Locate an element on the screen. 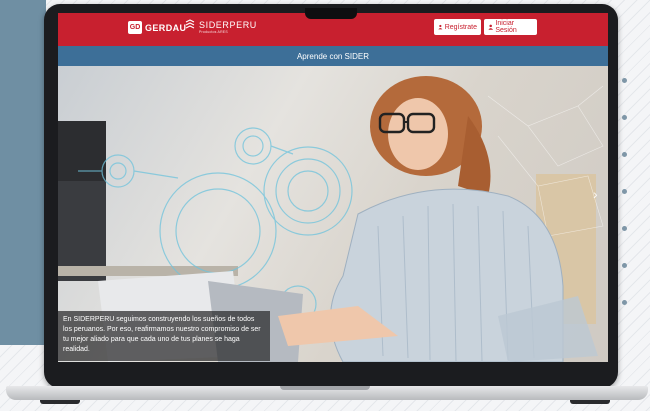 The width and height of the screenshot is (650, 411). gerdau-brand: GD GERDAU is located at coordinates (157, 27).